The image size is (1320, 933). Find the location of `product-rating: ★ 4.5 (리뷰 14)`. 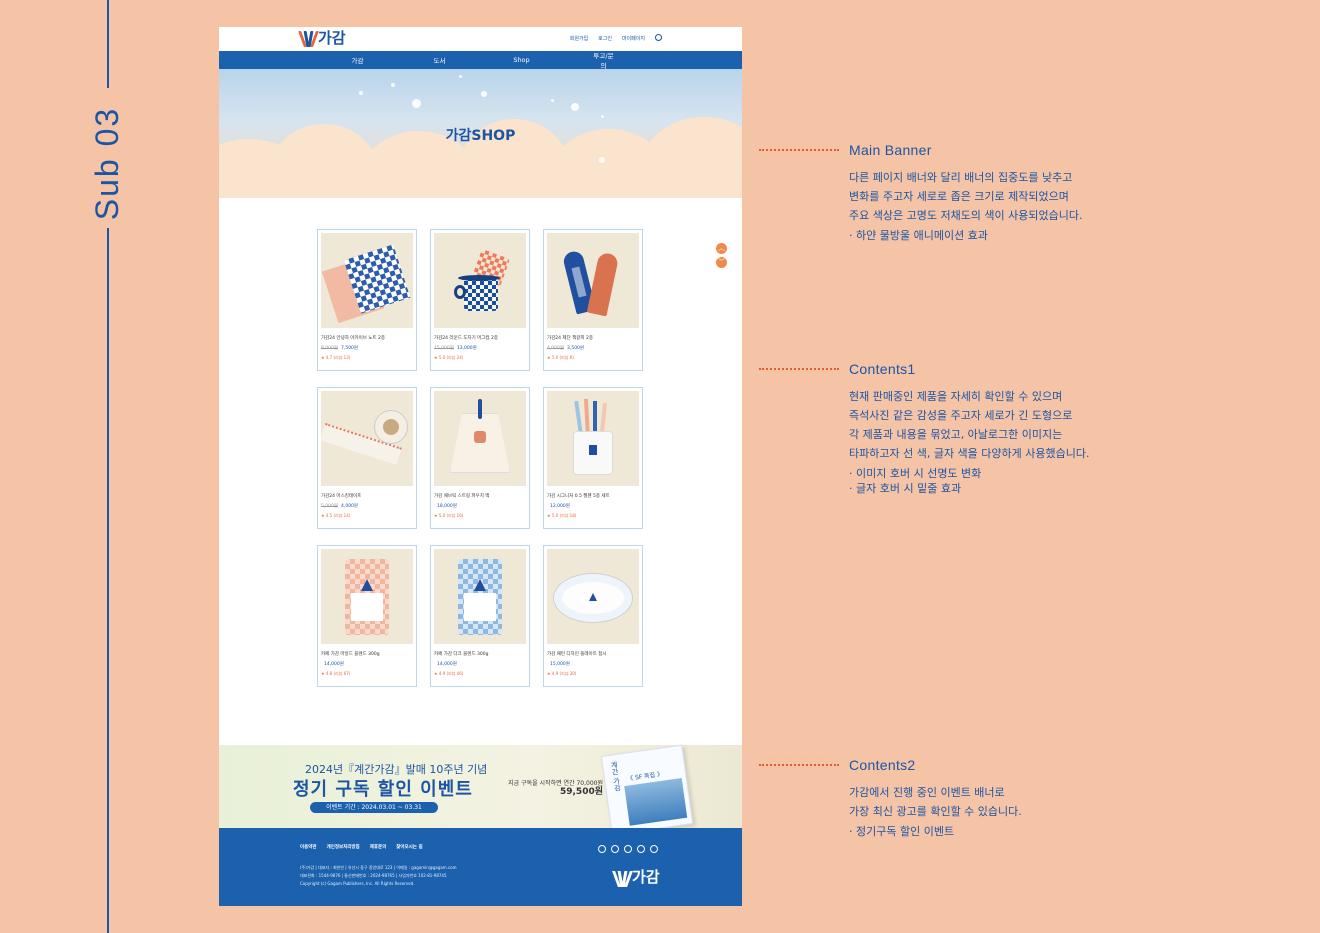

product-rating: ★ 4.5 (리뷰 14) is located at coordinates (336, 515).